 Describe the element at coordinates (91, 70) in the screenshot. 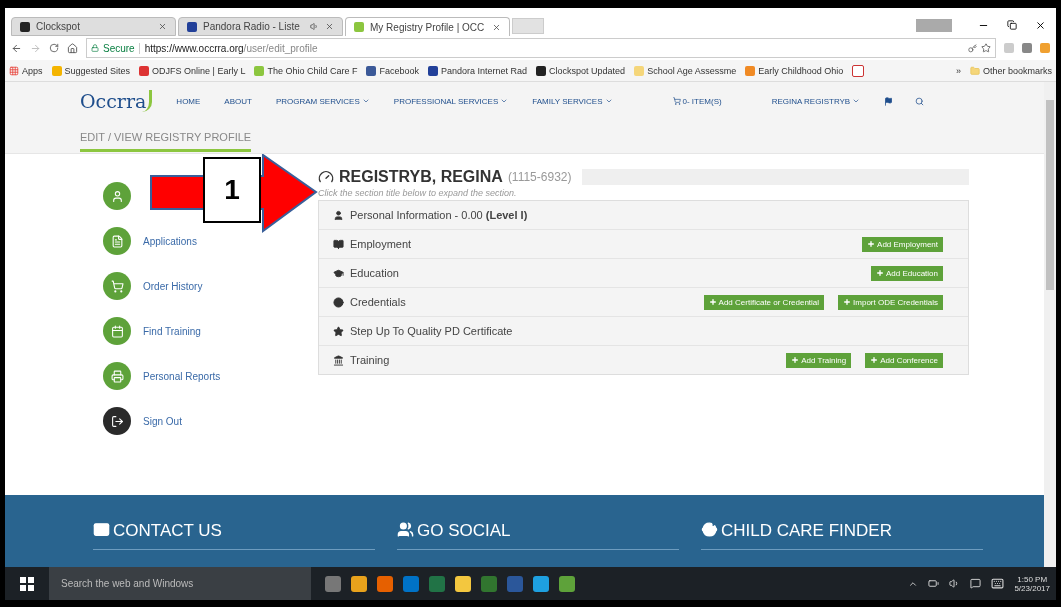

I see `bookmark: Suggested Sites` at that location.